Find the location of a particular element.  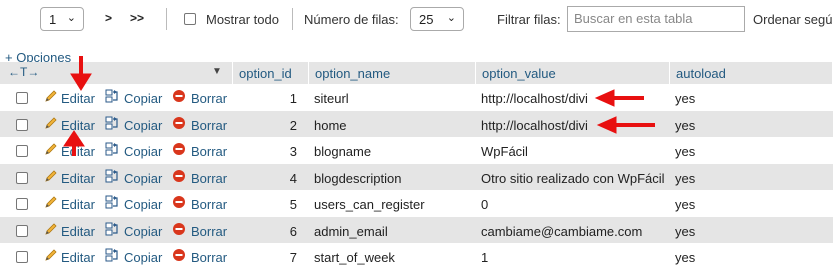

rows-per-page-value: 25 is located at coordinates (426, 19).